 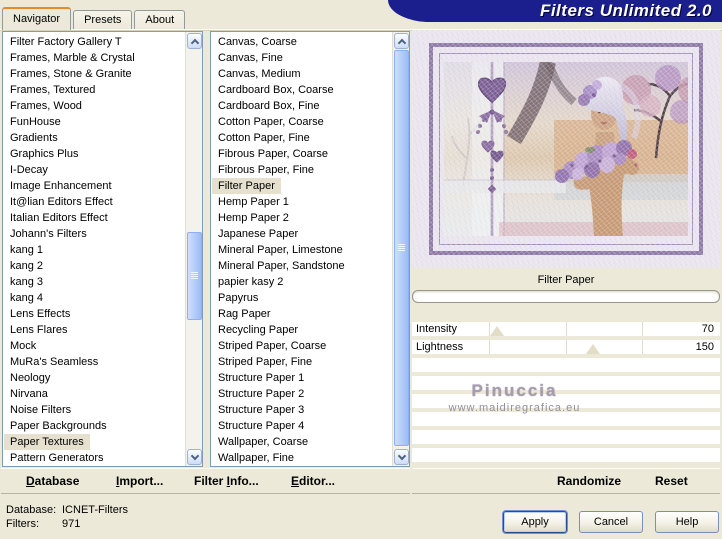 I want to click on randomize-button: Randomize, so click(x=589, y=481).